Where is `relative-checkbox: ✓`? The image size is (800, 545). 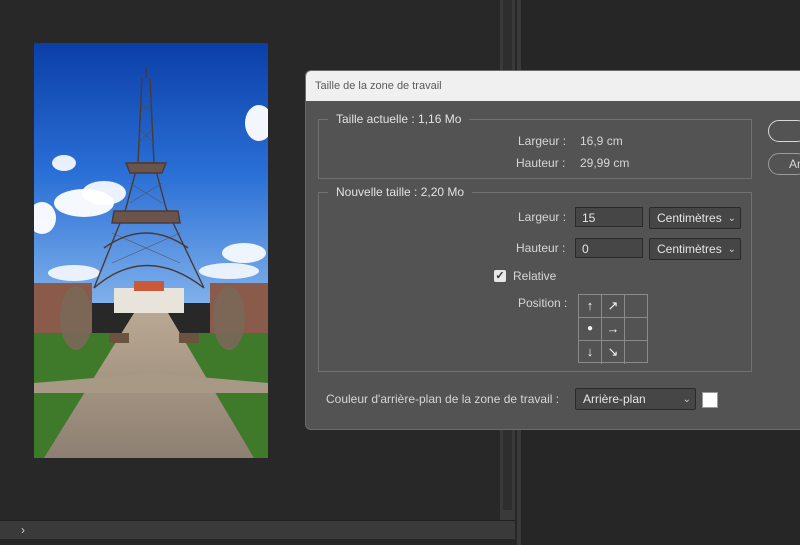
relative-checkbox: ✓ is located at coordinates (500, 276).